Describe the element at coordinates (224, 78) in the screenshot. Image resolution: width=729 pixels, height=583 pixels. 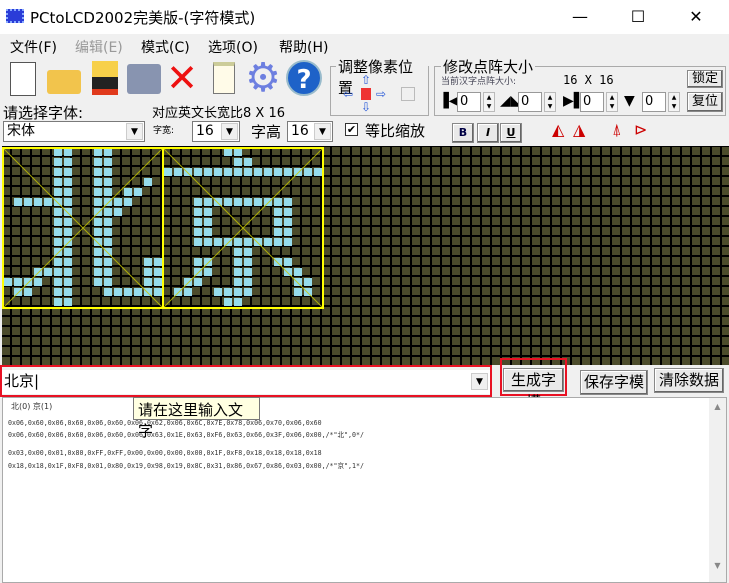
I see `notepad-icon` at that location.